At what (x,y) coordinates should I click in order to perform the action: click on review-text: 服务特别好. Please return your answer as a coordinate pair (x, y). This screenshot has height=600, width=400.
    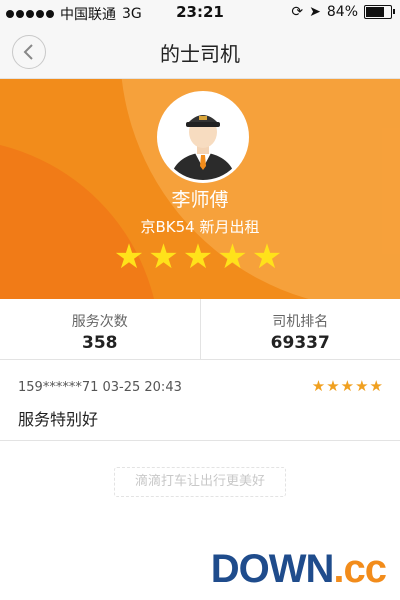
    Looking at the image, I should click on (58, 419).